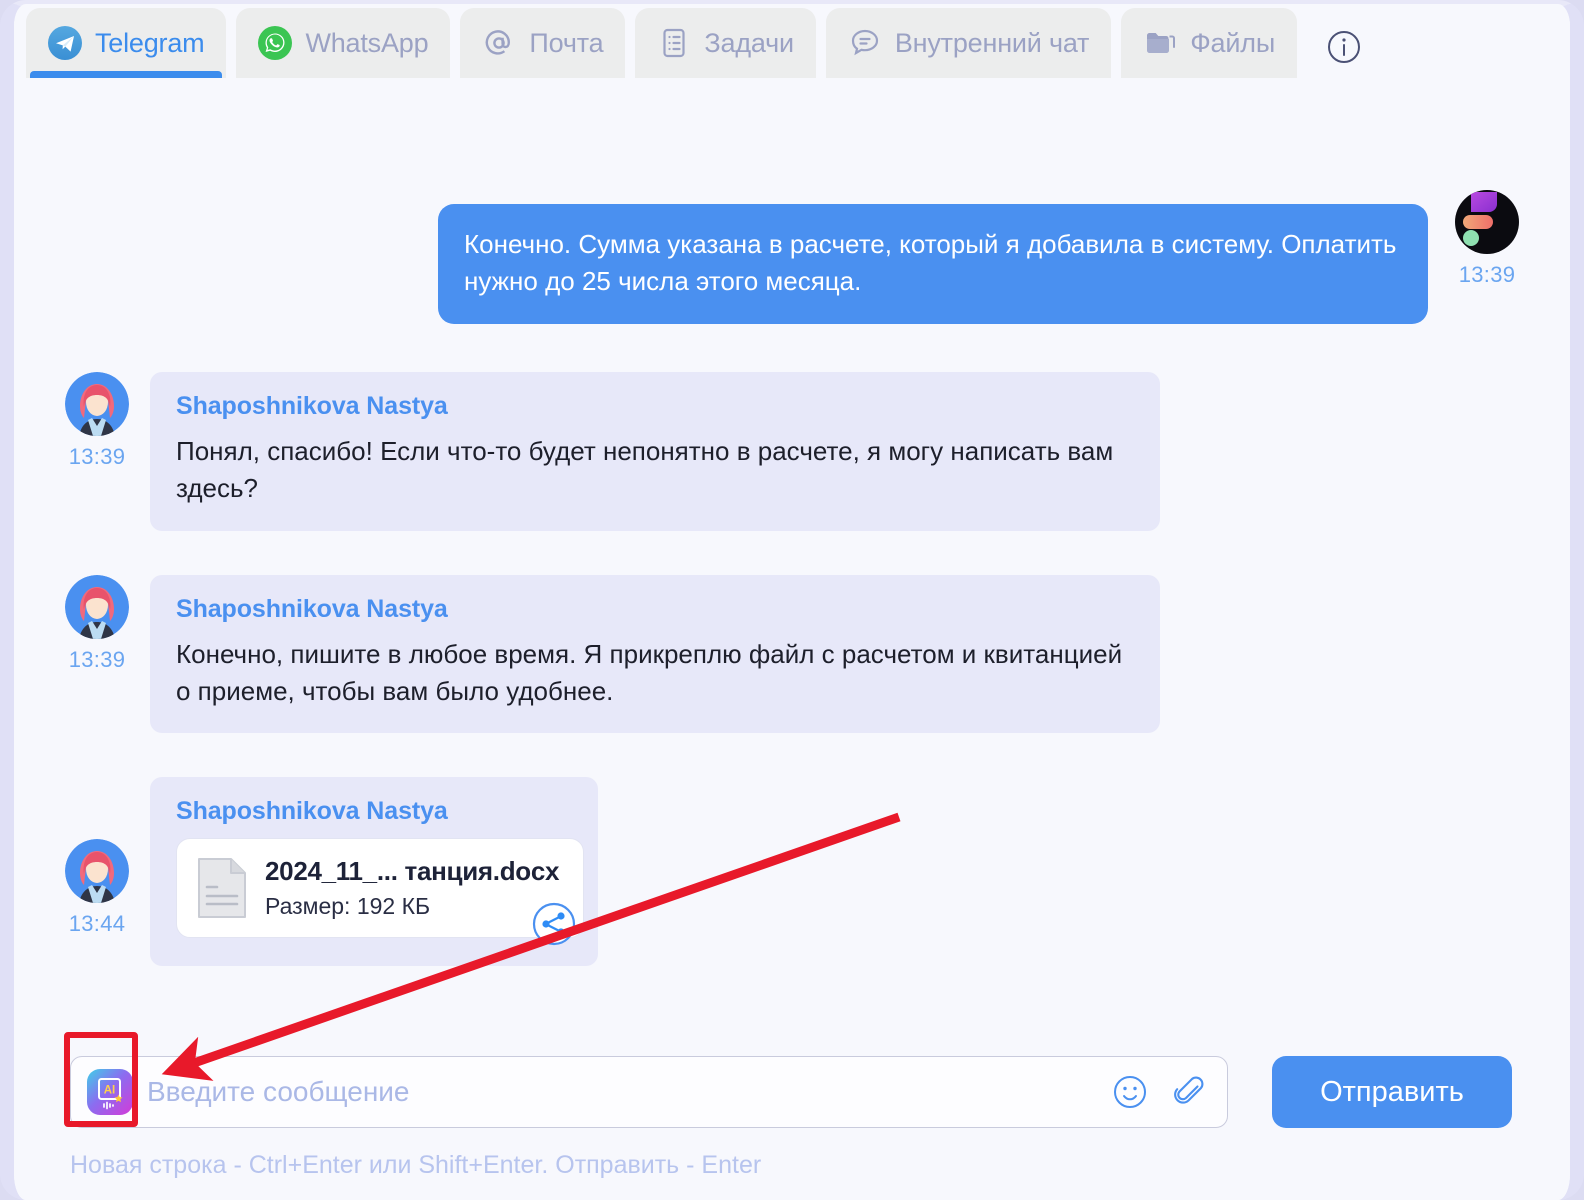 The height and width of the screenshot is (1200, 1584). I want to click on tab-label: WhatsApp, so click(367, 42).